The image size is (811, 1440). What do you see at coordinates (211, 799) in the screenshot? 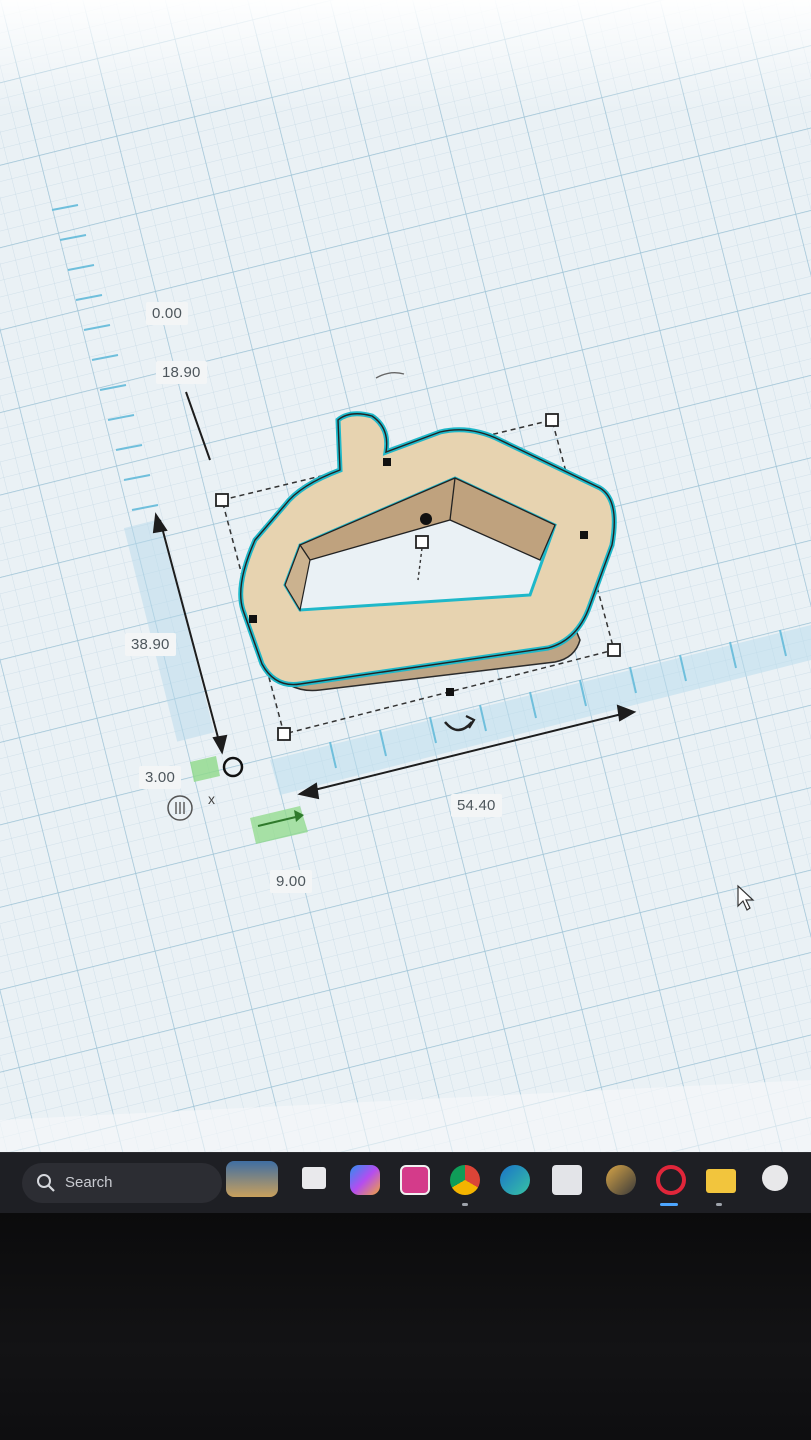
I see `axis-marker: x` at bounding box center [211, 799].